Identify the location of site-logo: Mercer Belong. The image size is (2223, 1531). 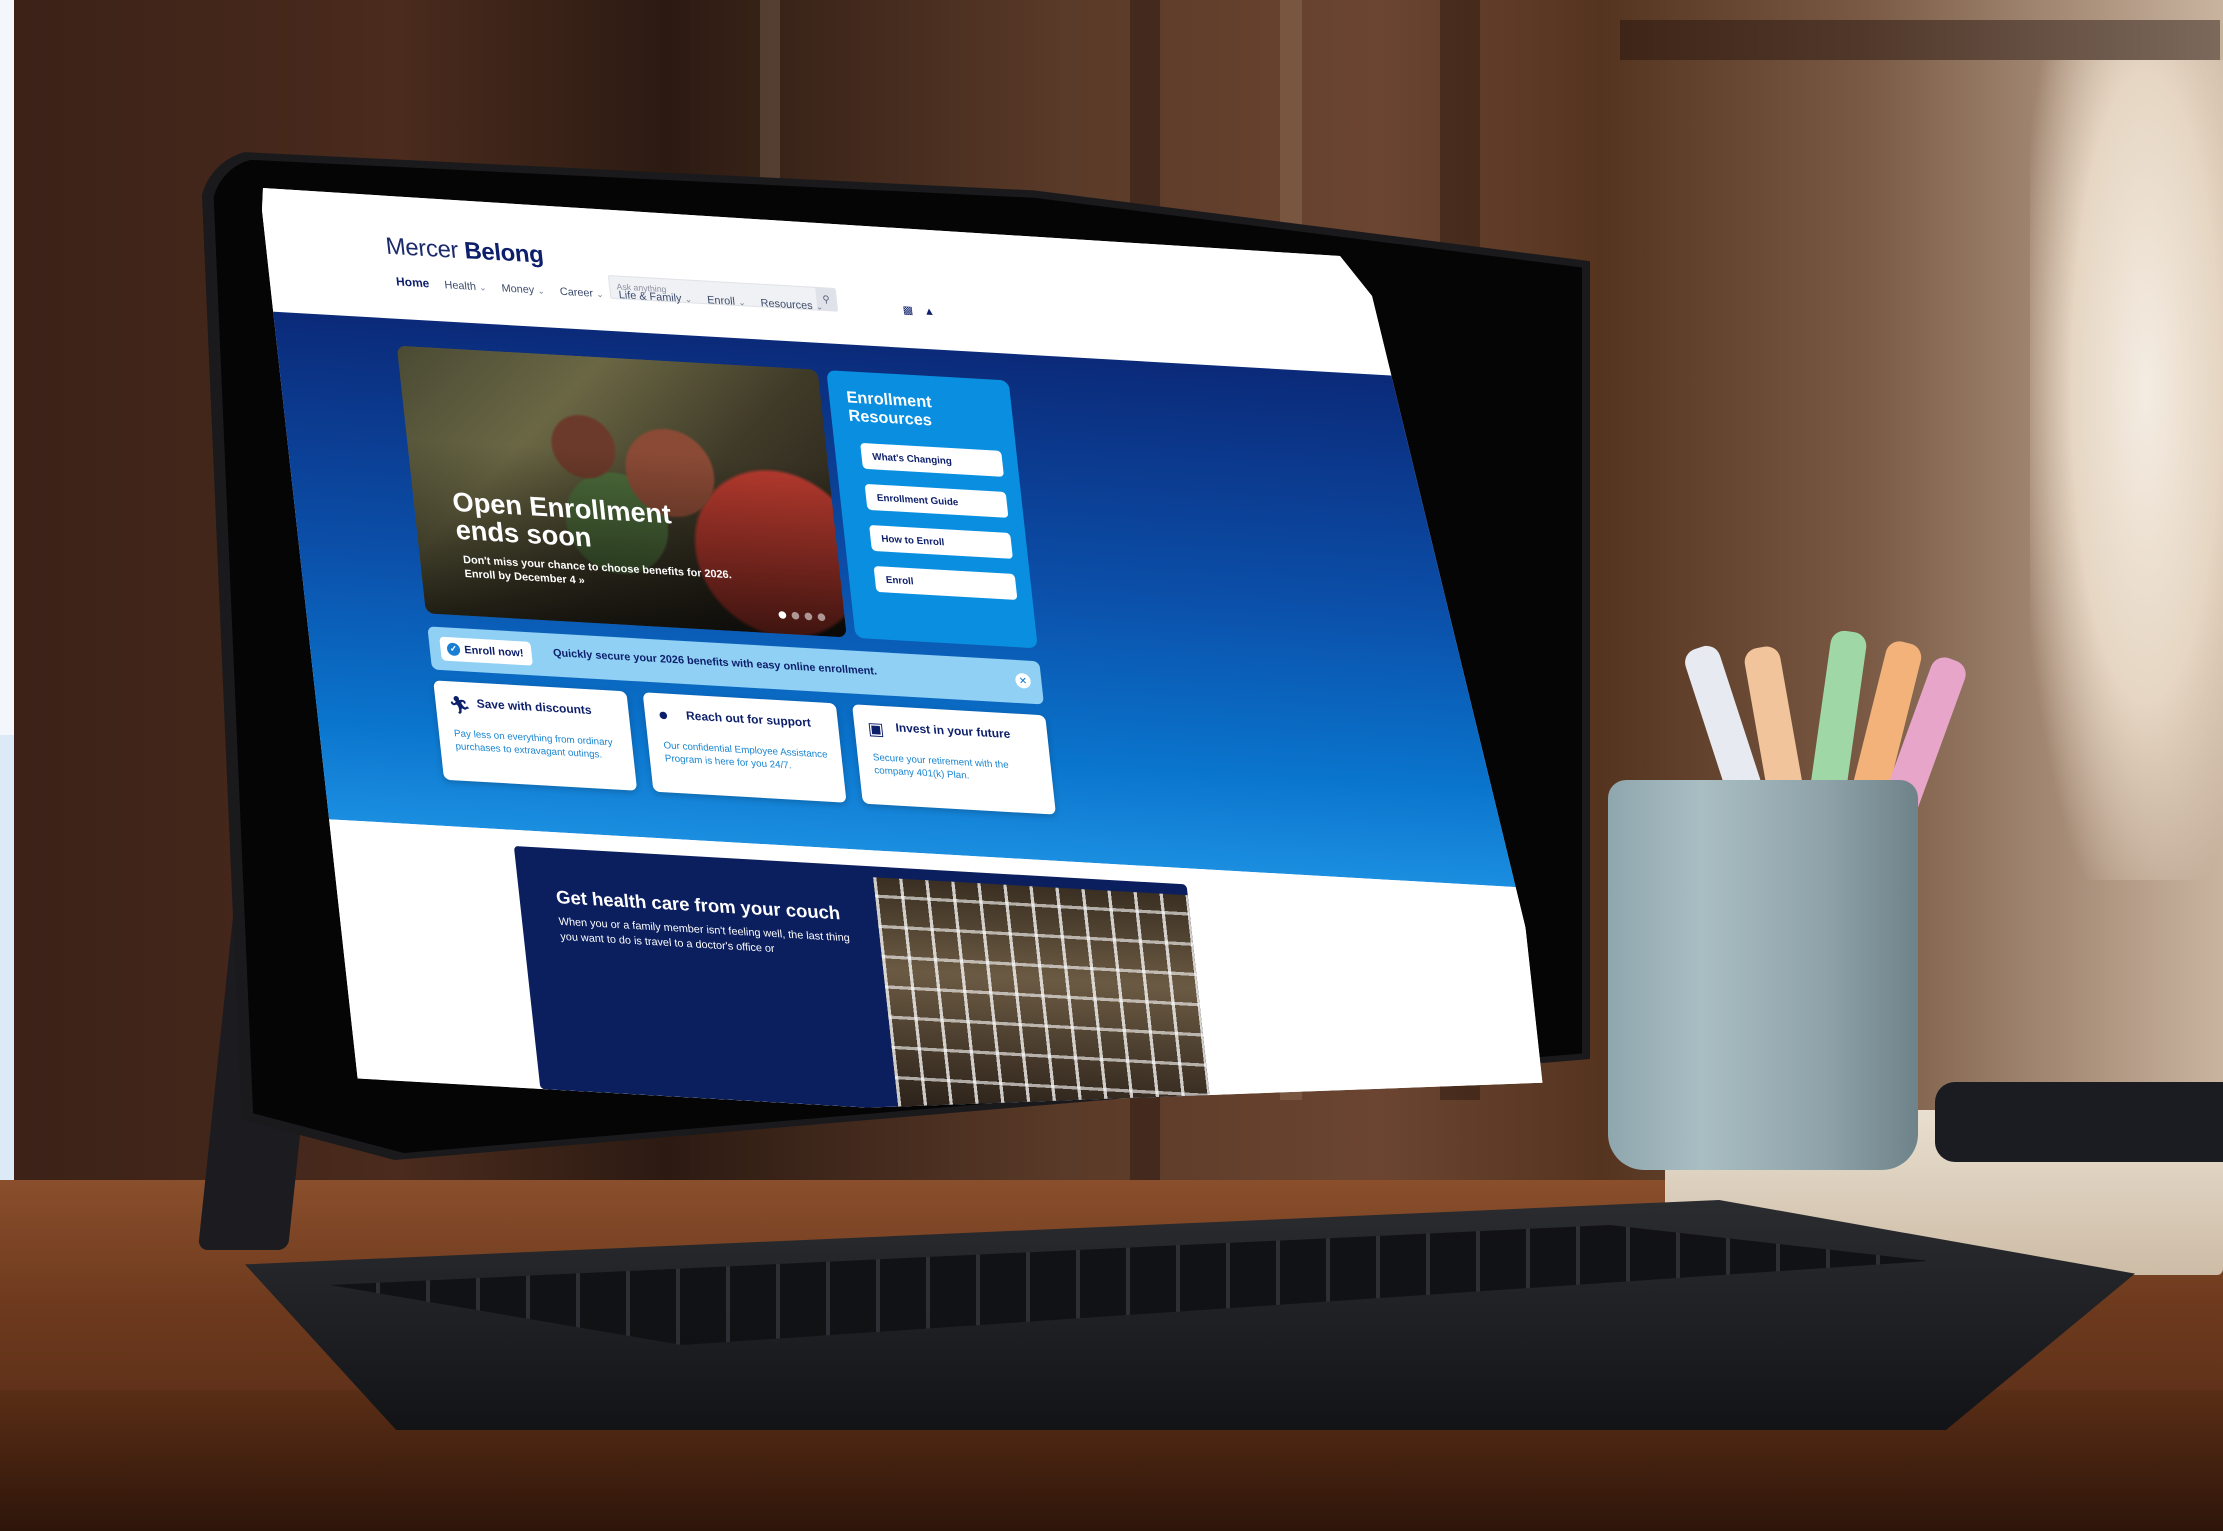
(464, 250).